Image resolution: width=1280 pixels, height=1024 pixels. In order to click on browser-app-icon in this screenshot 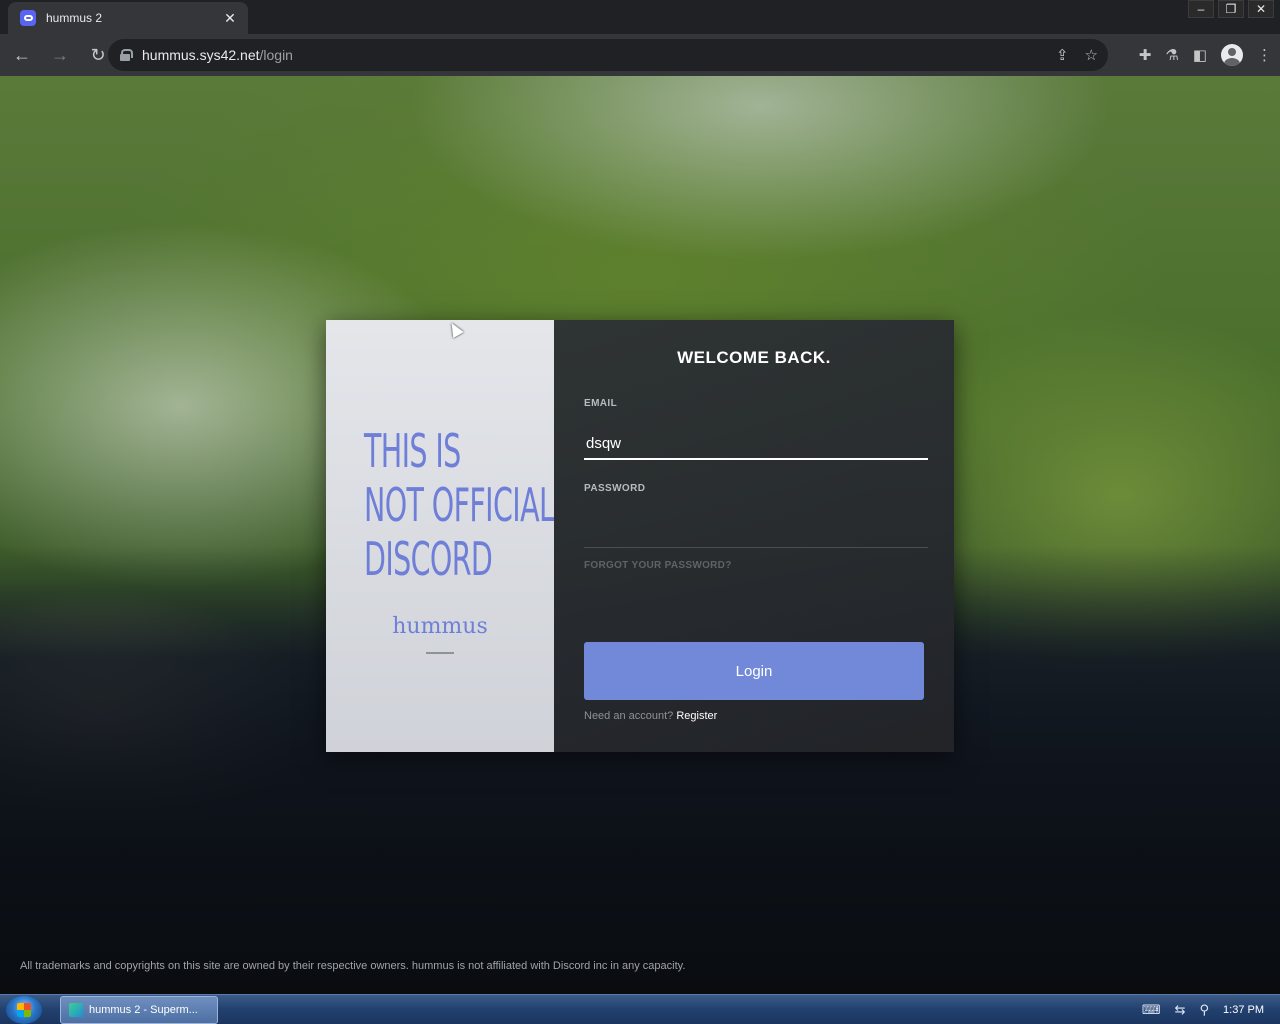, I will do `click(76, 1010)`.